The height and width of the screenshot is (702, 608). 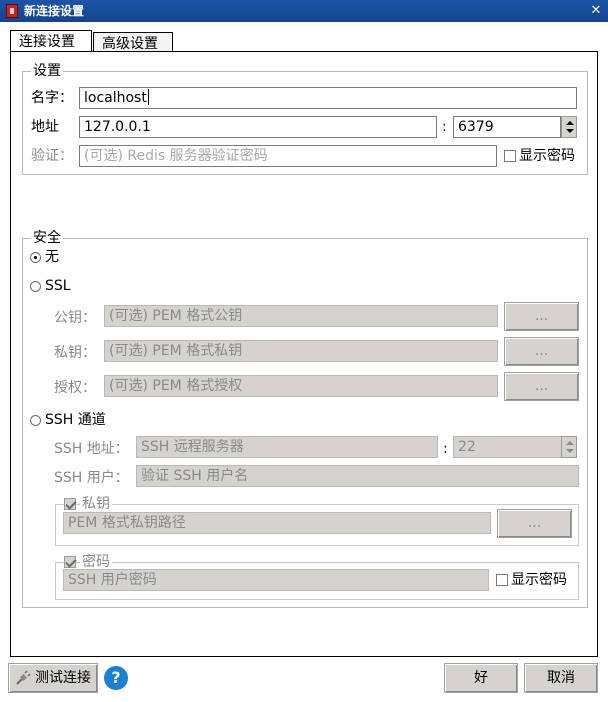 I want to click on tab-label: 高级设置, so click(x=130, y=44).